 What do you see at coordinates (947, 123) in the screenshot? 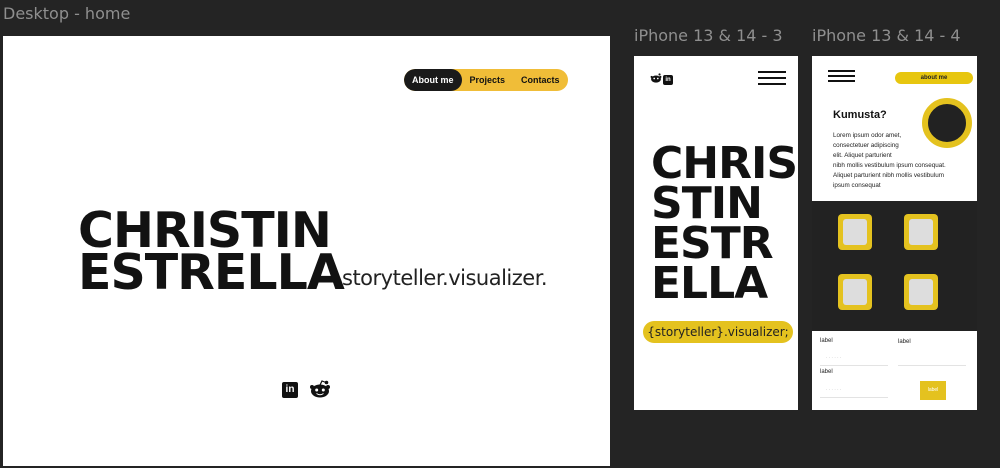
I see `profile-avatar` at bounding box center [947, 123].